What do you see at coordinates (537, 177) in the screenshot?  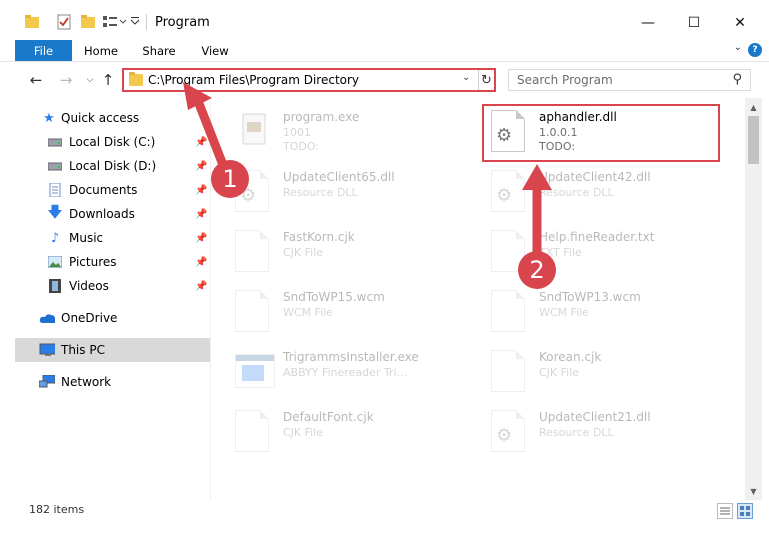 I see `arrow-2-head` at bounding box center [537, 177].